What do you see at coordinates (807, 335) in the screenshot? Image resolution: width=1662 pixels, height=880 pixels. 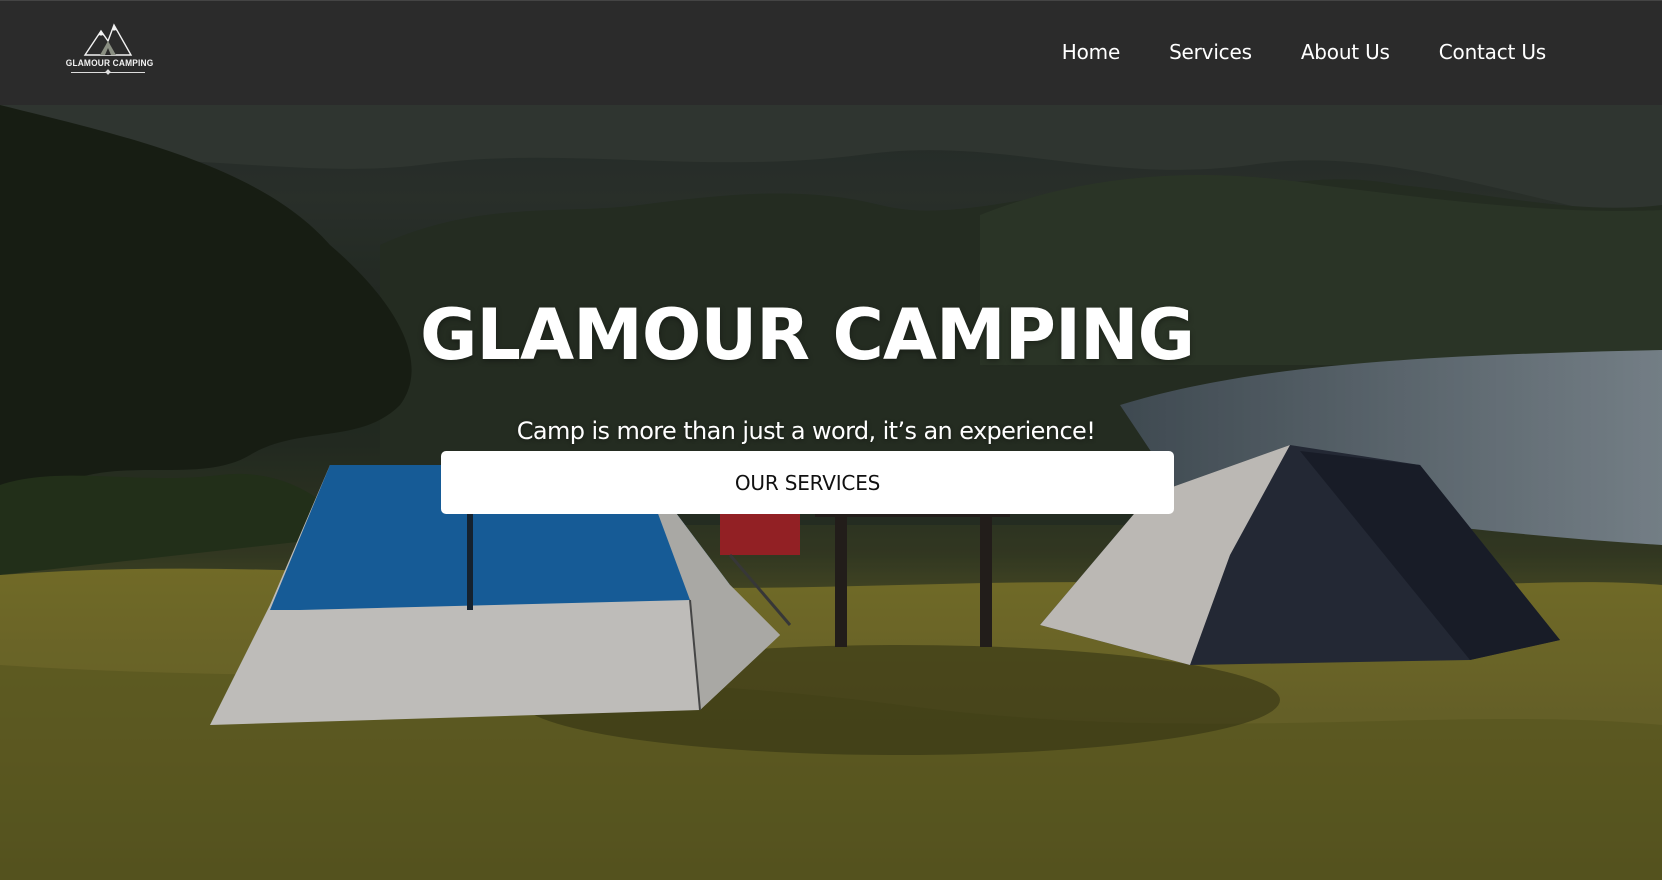 I see `hero-title: GLAMOUR CAMPING` at bounding box center [807, 335].